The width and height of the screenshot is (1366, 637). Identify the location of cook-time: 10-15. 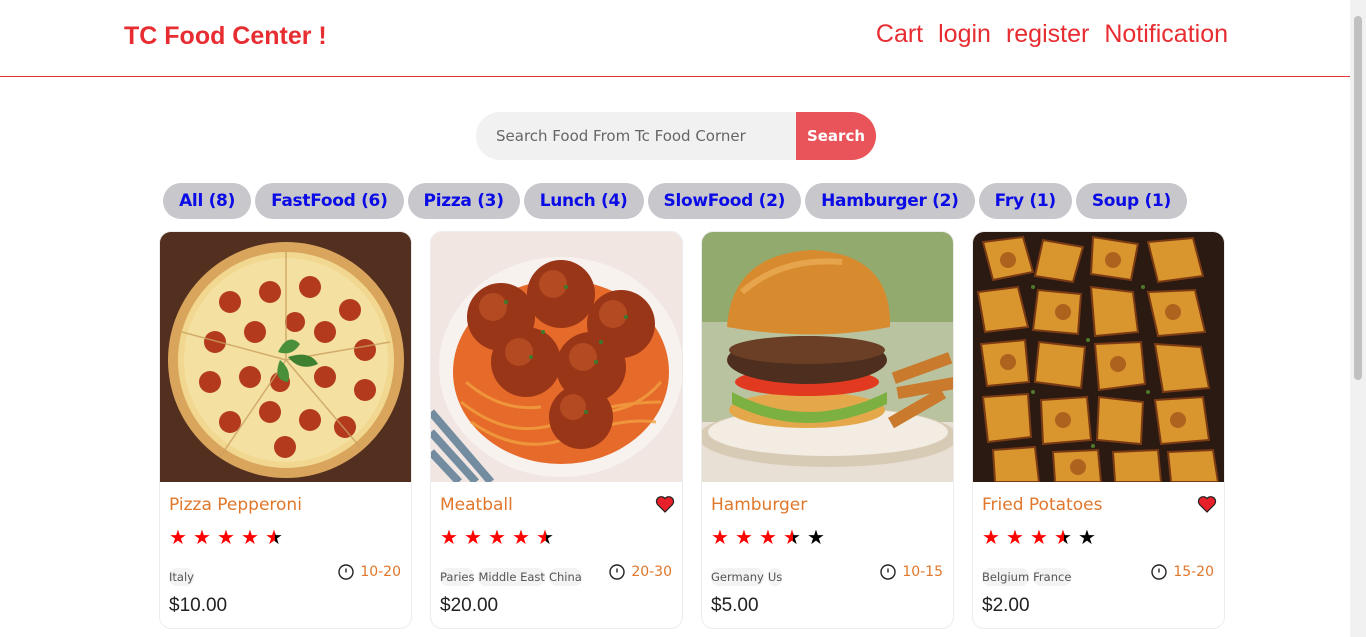
(911, 572).